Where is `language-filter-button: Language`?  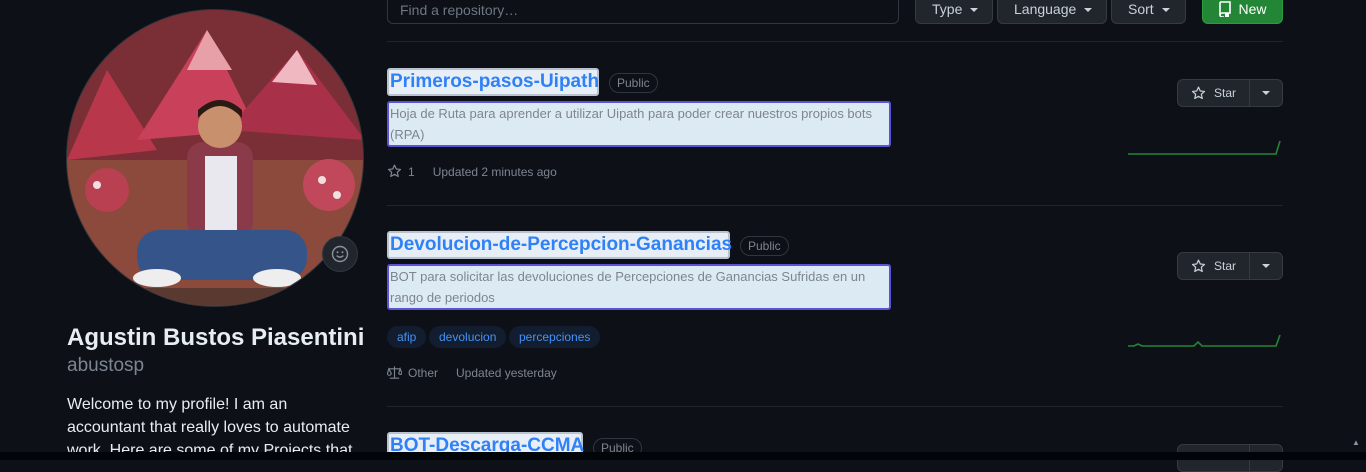
language-filter-button: Language is located at coordinates (1052, 12).